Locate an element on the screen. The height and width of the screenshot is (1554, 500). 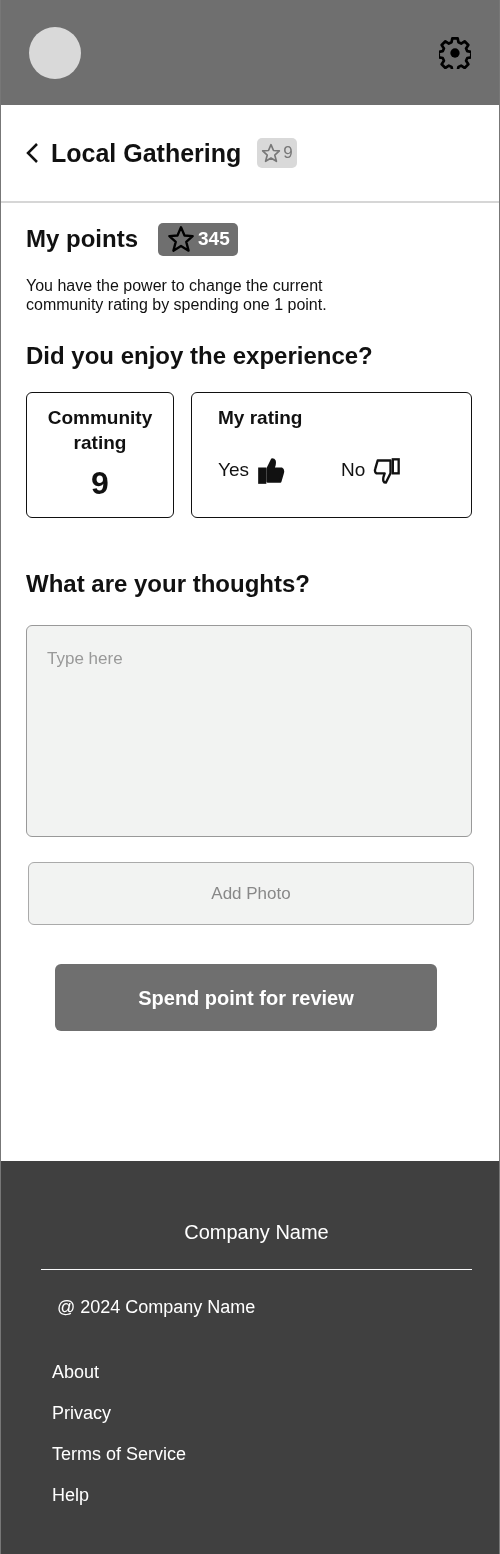
footer-link: Terms of Service is located at coordinates (119, 1454).